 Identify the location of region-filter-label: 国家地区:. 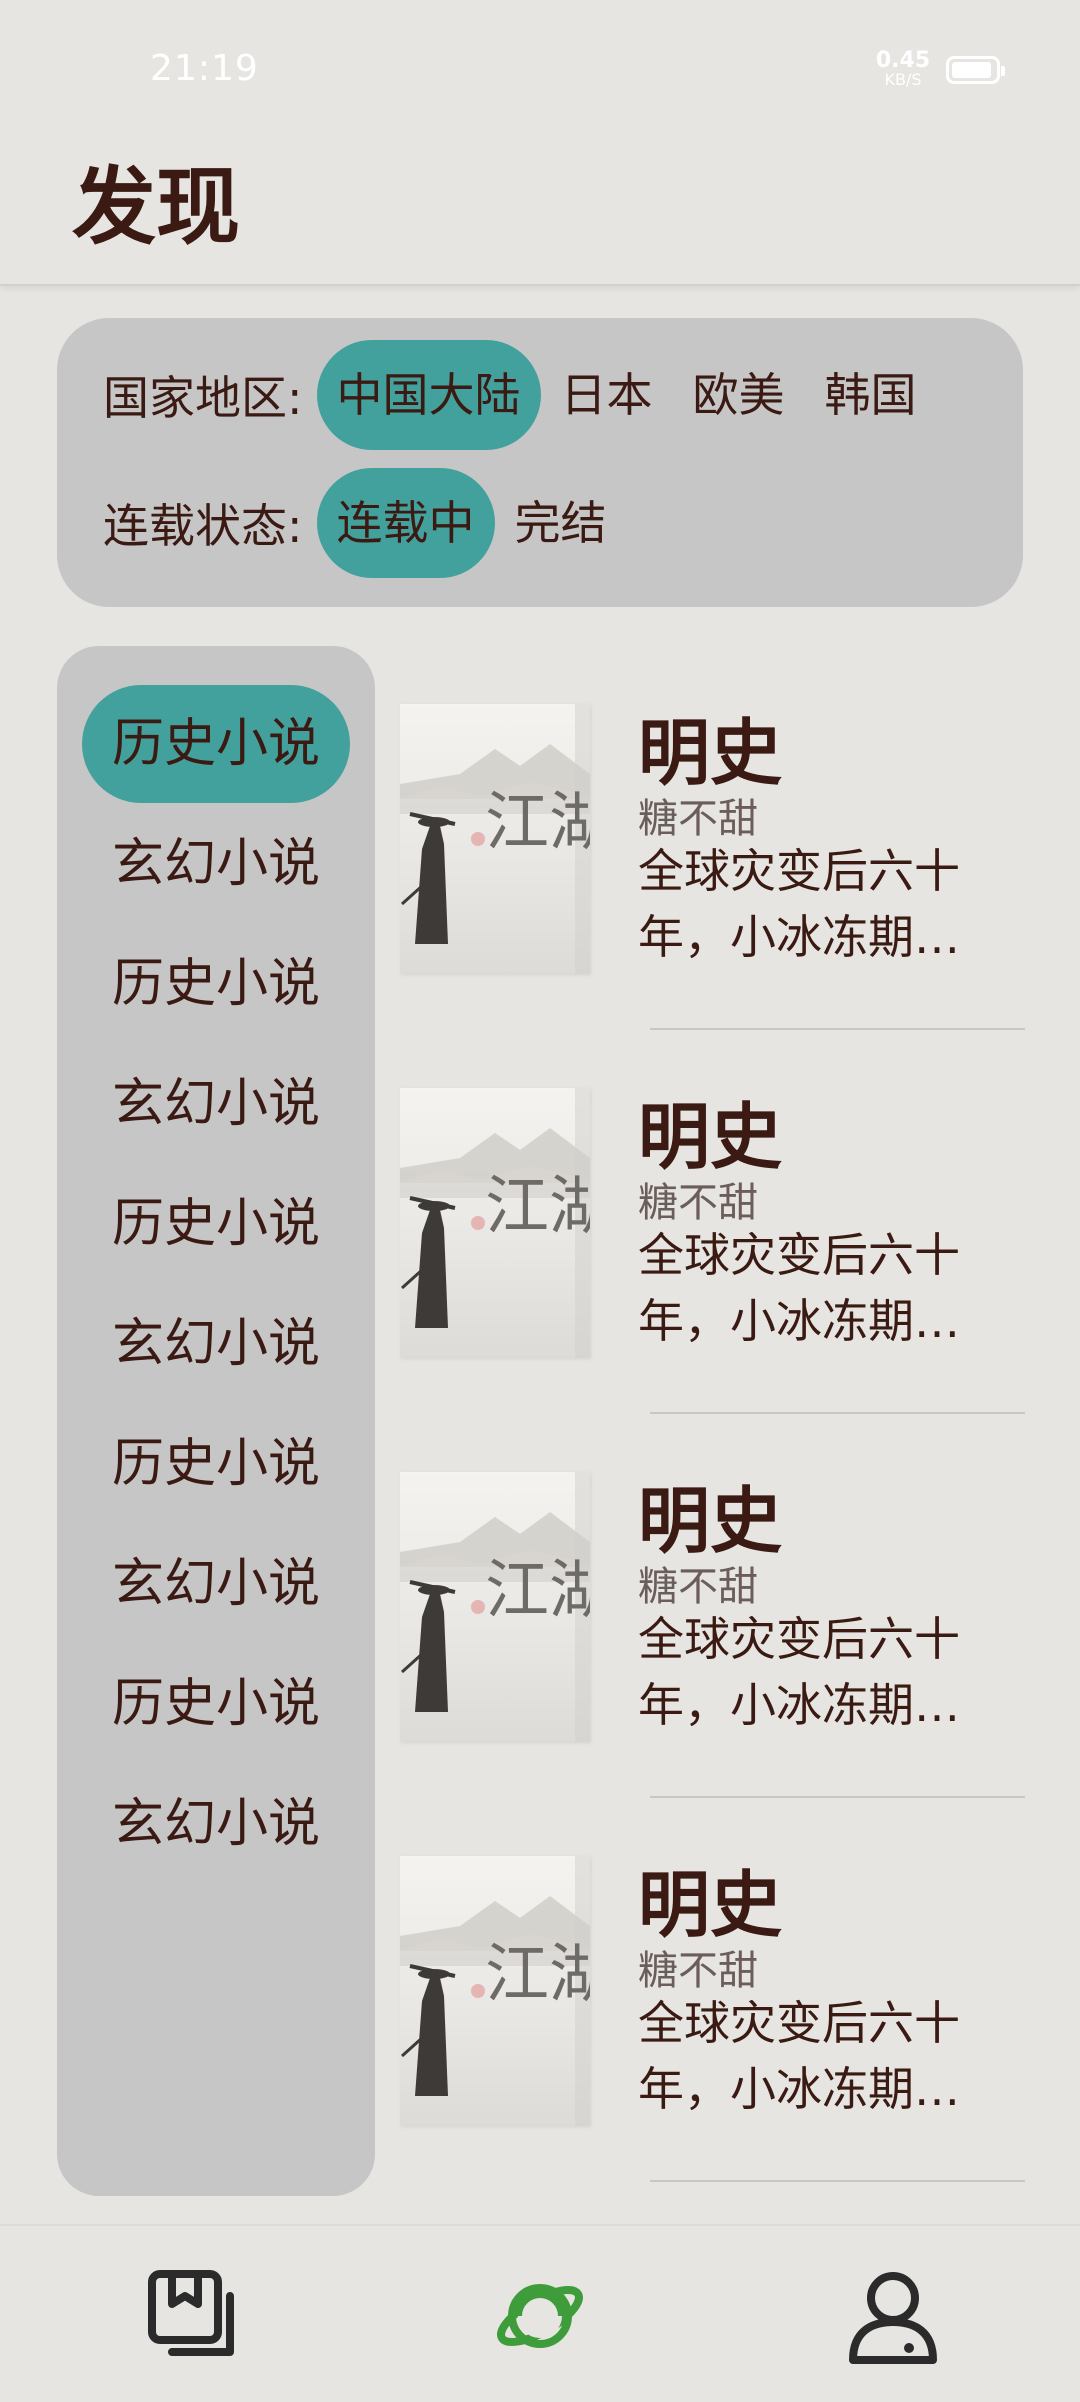
(203, 398).